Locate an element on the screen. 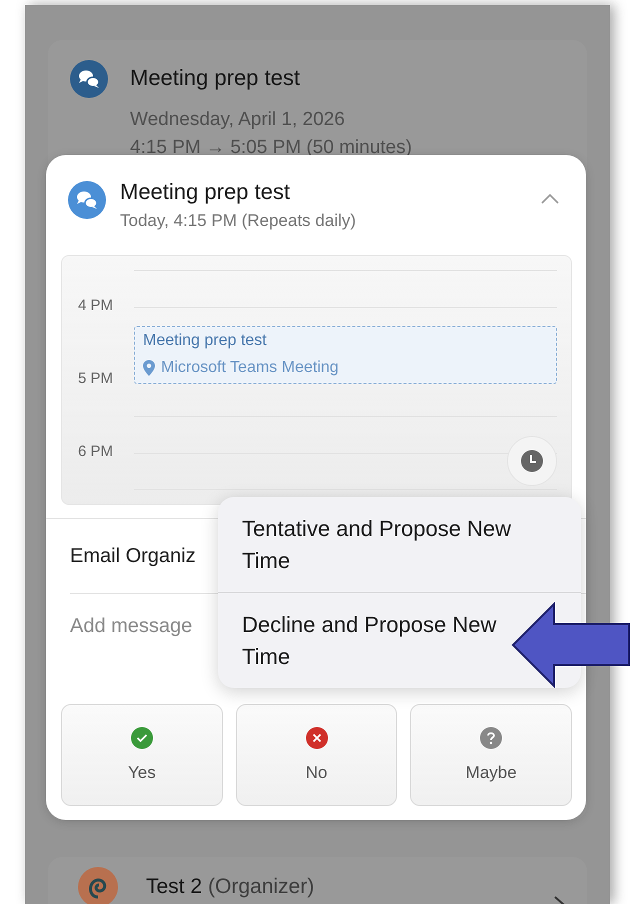  response-button: Maybe is located at coordinates (491, 755).